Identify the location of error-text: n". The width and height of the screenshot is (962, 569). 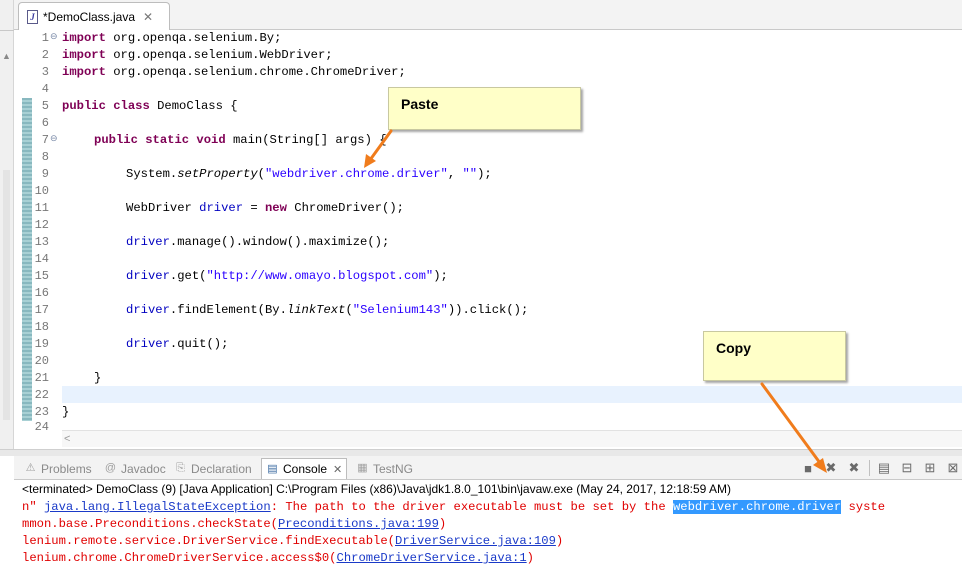
(33, 507).